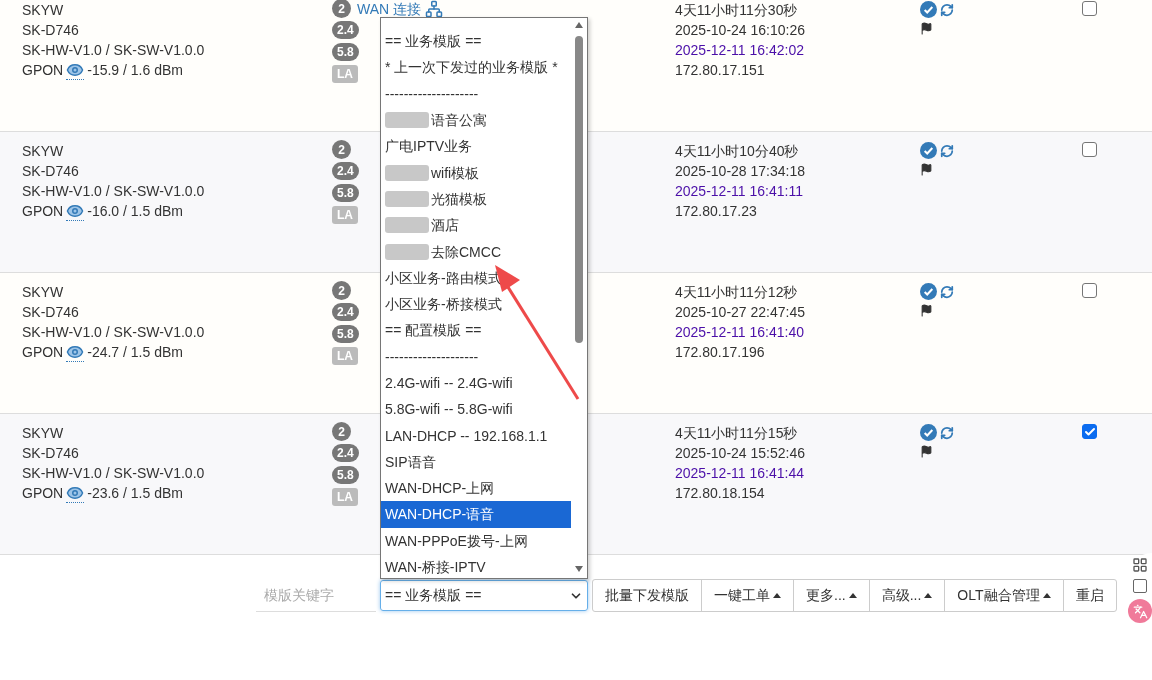  Describe the element at coordinates (476, 304) in the screenshot. I see `dropdown-option: 小区业务-桥接模式` at that location.